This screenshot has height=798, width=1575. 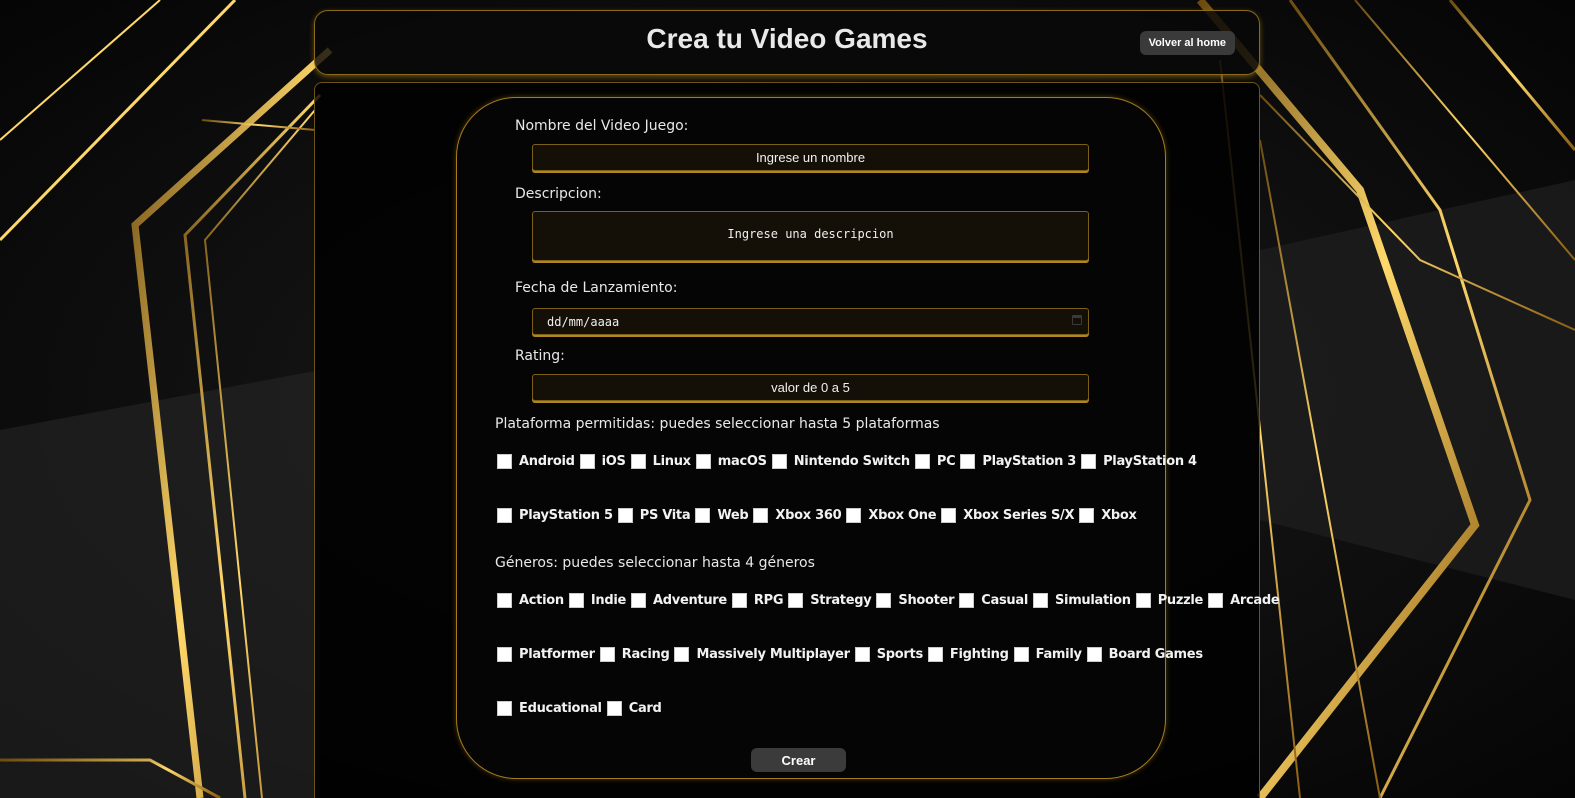 I want to click on platform-option-xbox: Xbox, so click(x=1110, y=515).